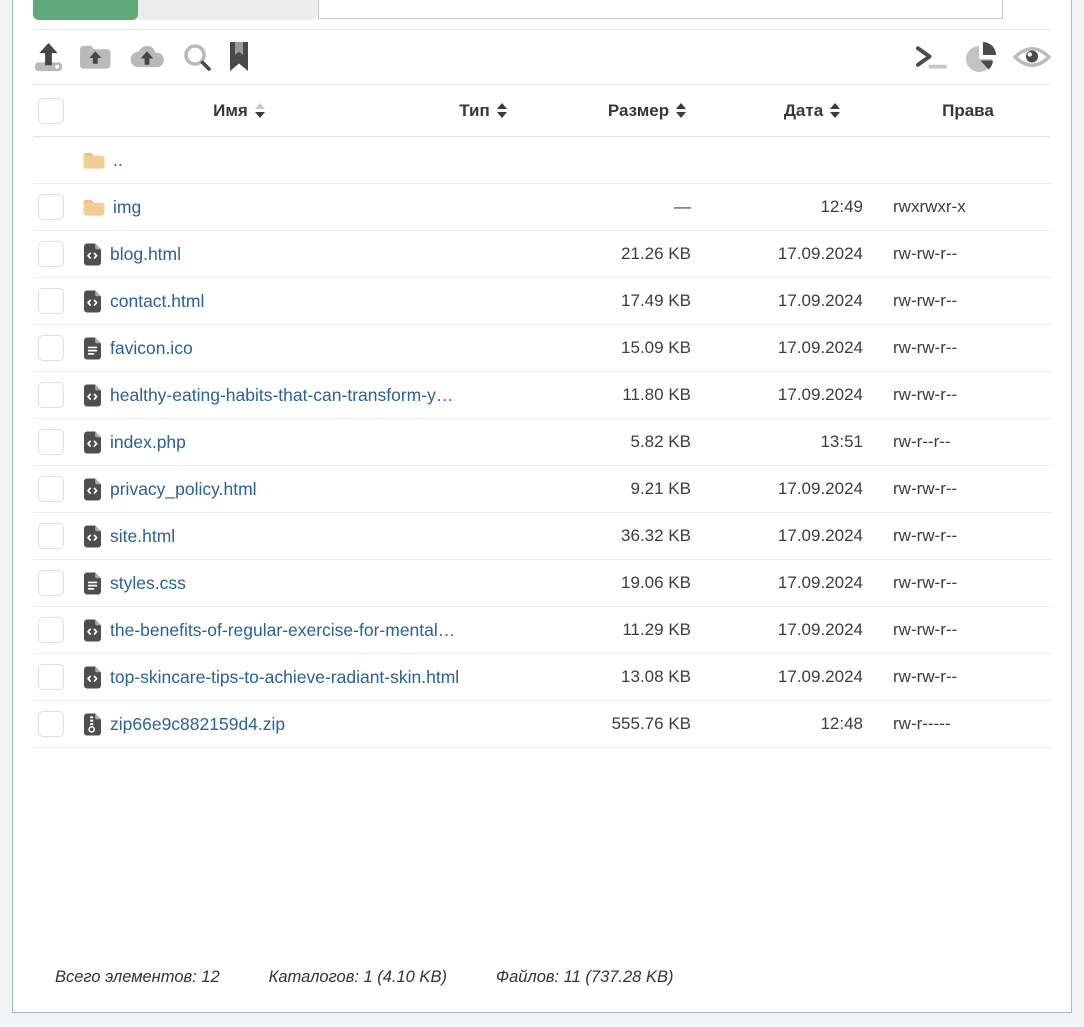 The width and height of the screenshot is (1084, 1027). Describe the element at coordinates (656, 253) in the screenshot. I see `file-size: 21.26 KB` at that location.